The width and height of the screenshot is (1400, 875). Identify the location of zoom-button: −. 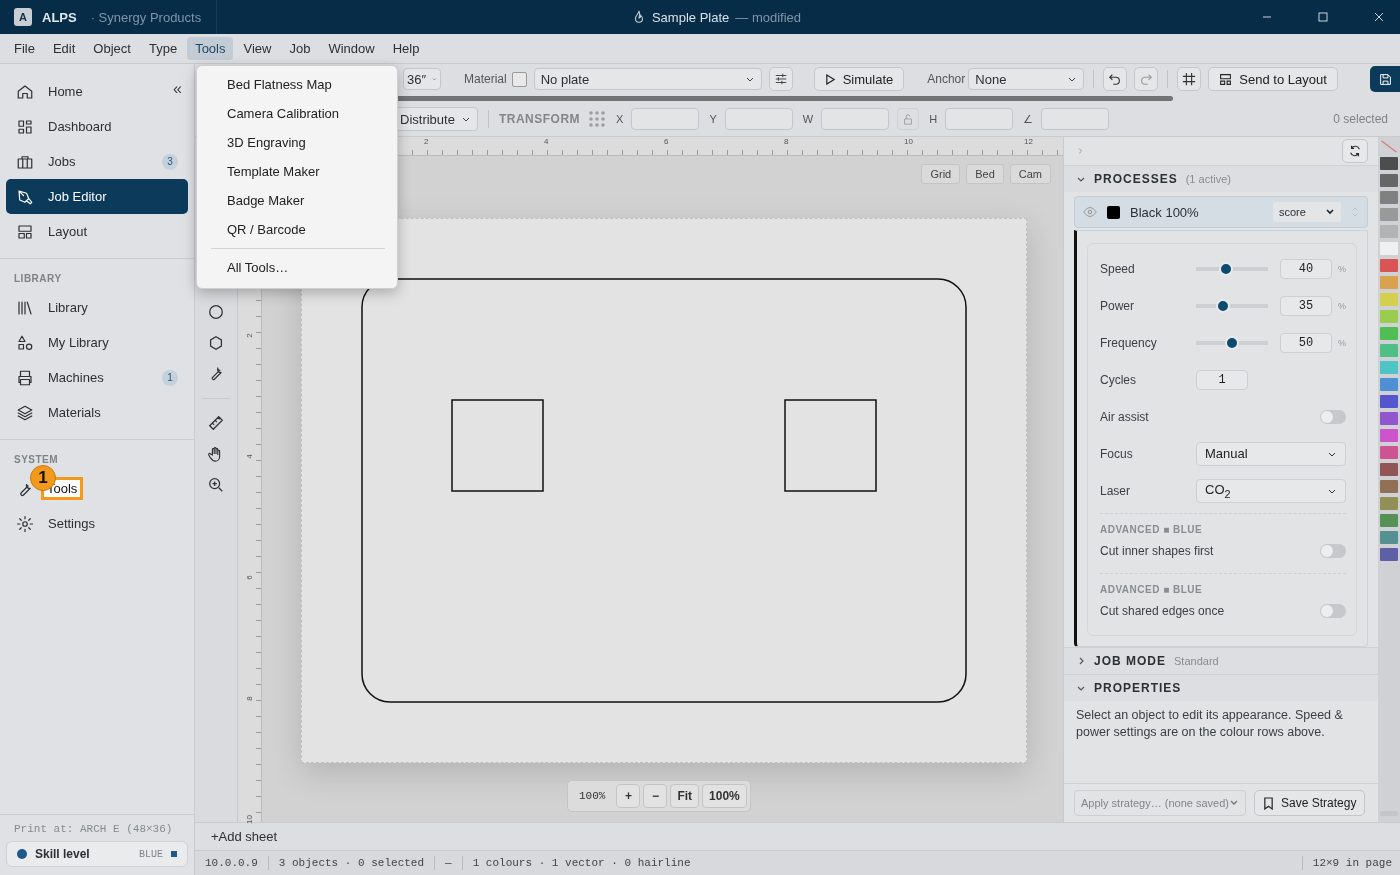
(655, 796).